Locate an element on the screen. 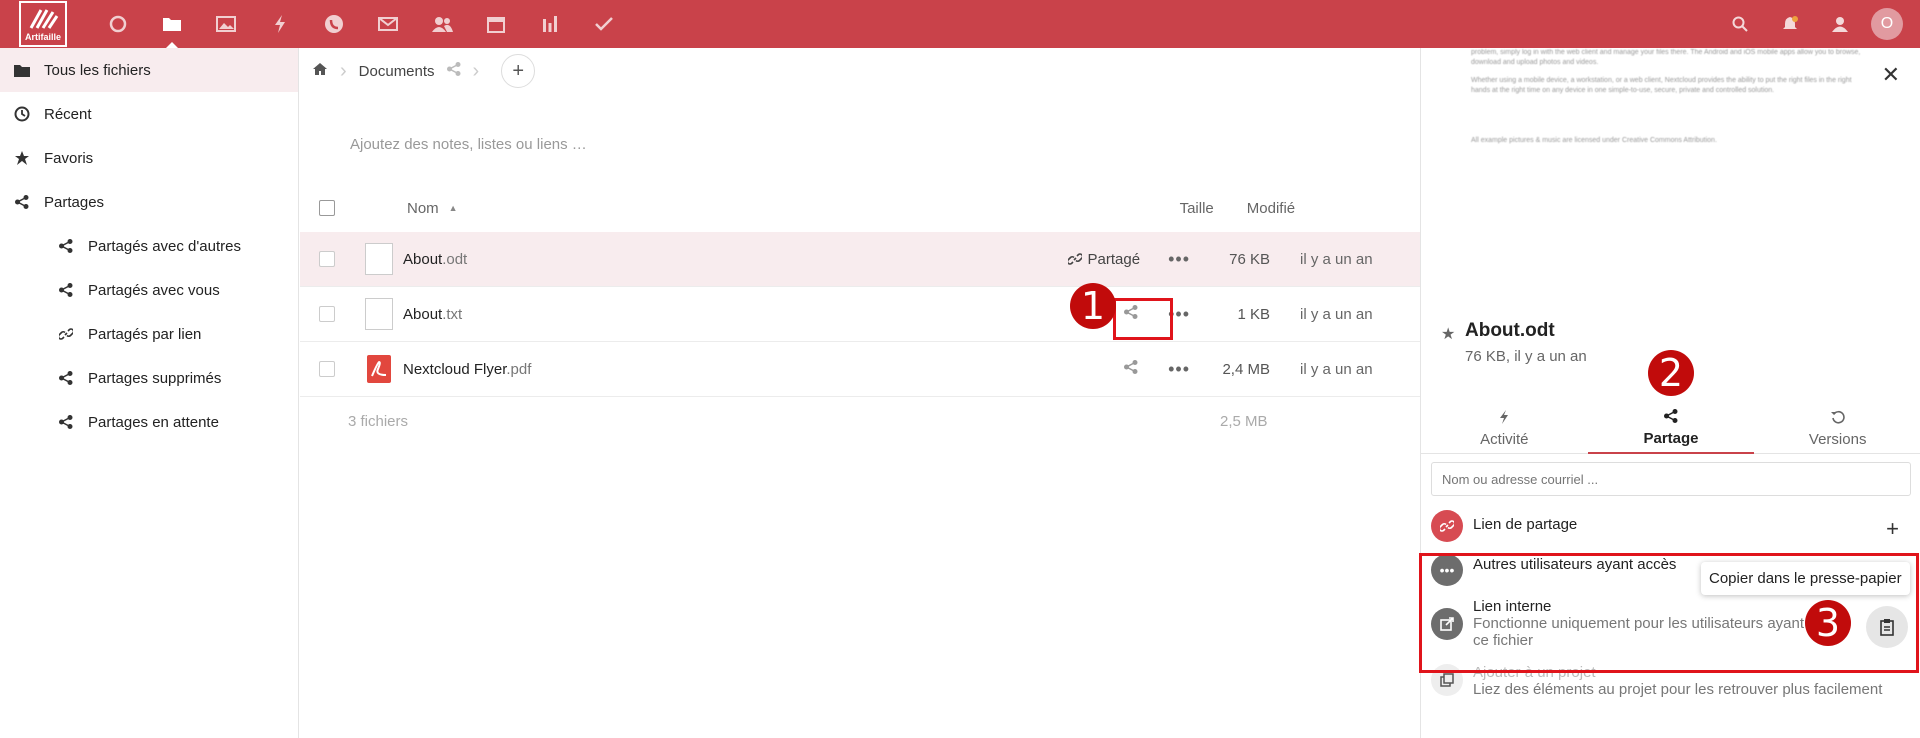 Image resolution: width=1920 pixels, height=738 pixels. sidebar-item-recent: Récent is located at coordinates (149, 114).